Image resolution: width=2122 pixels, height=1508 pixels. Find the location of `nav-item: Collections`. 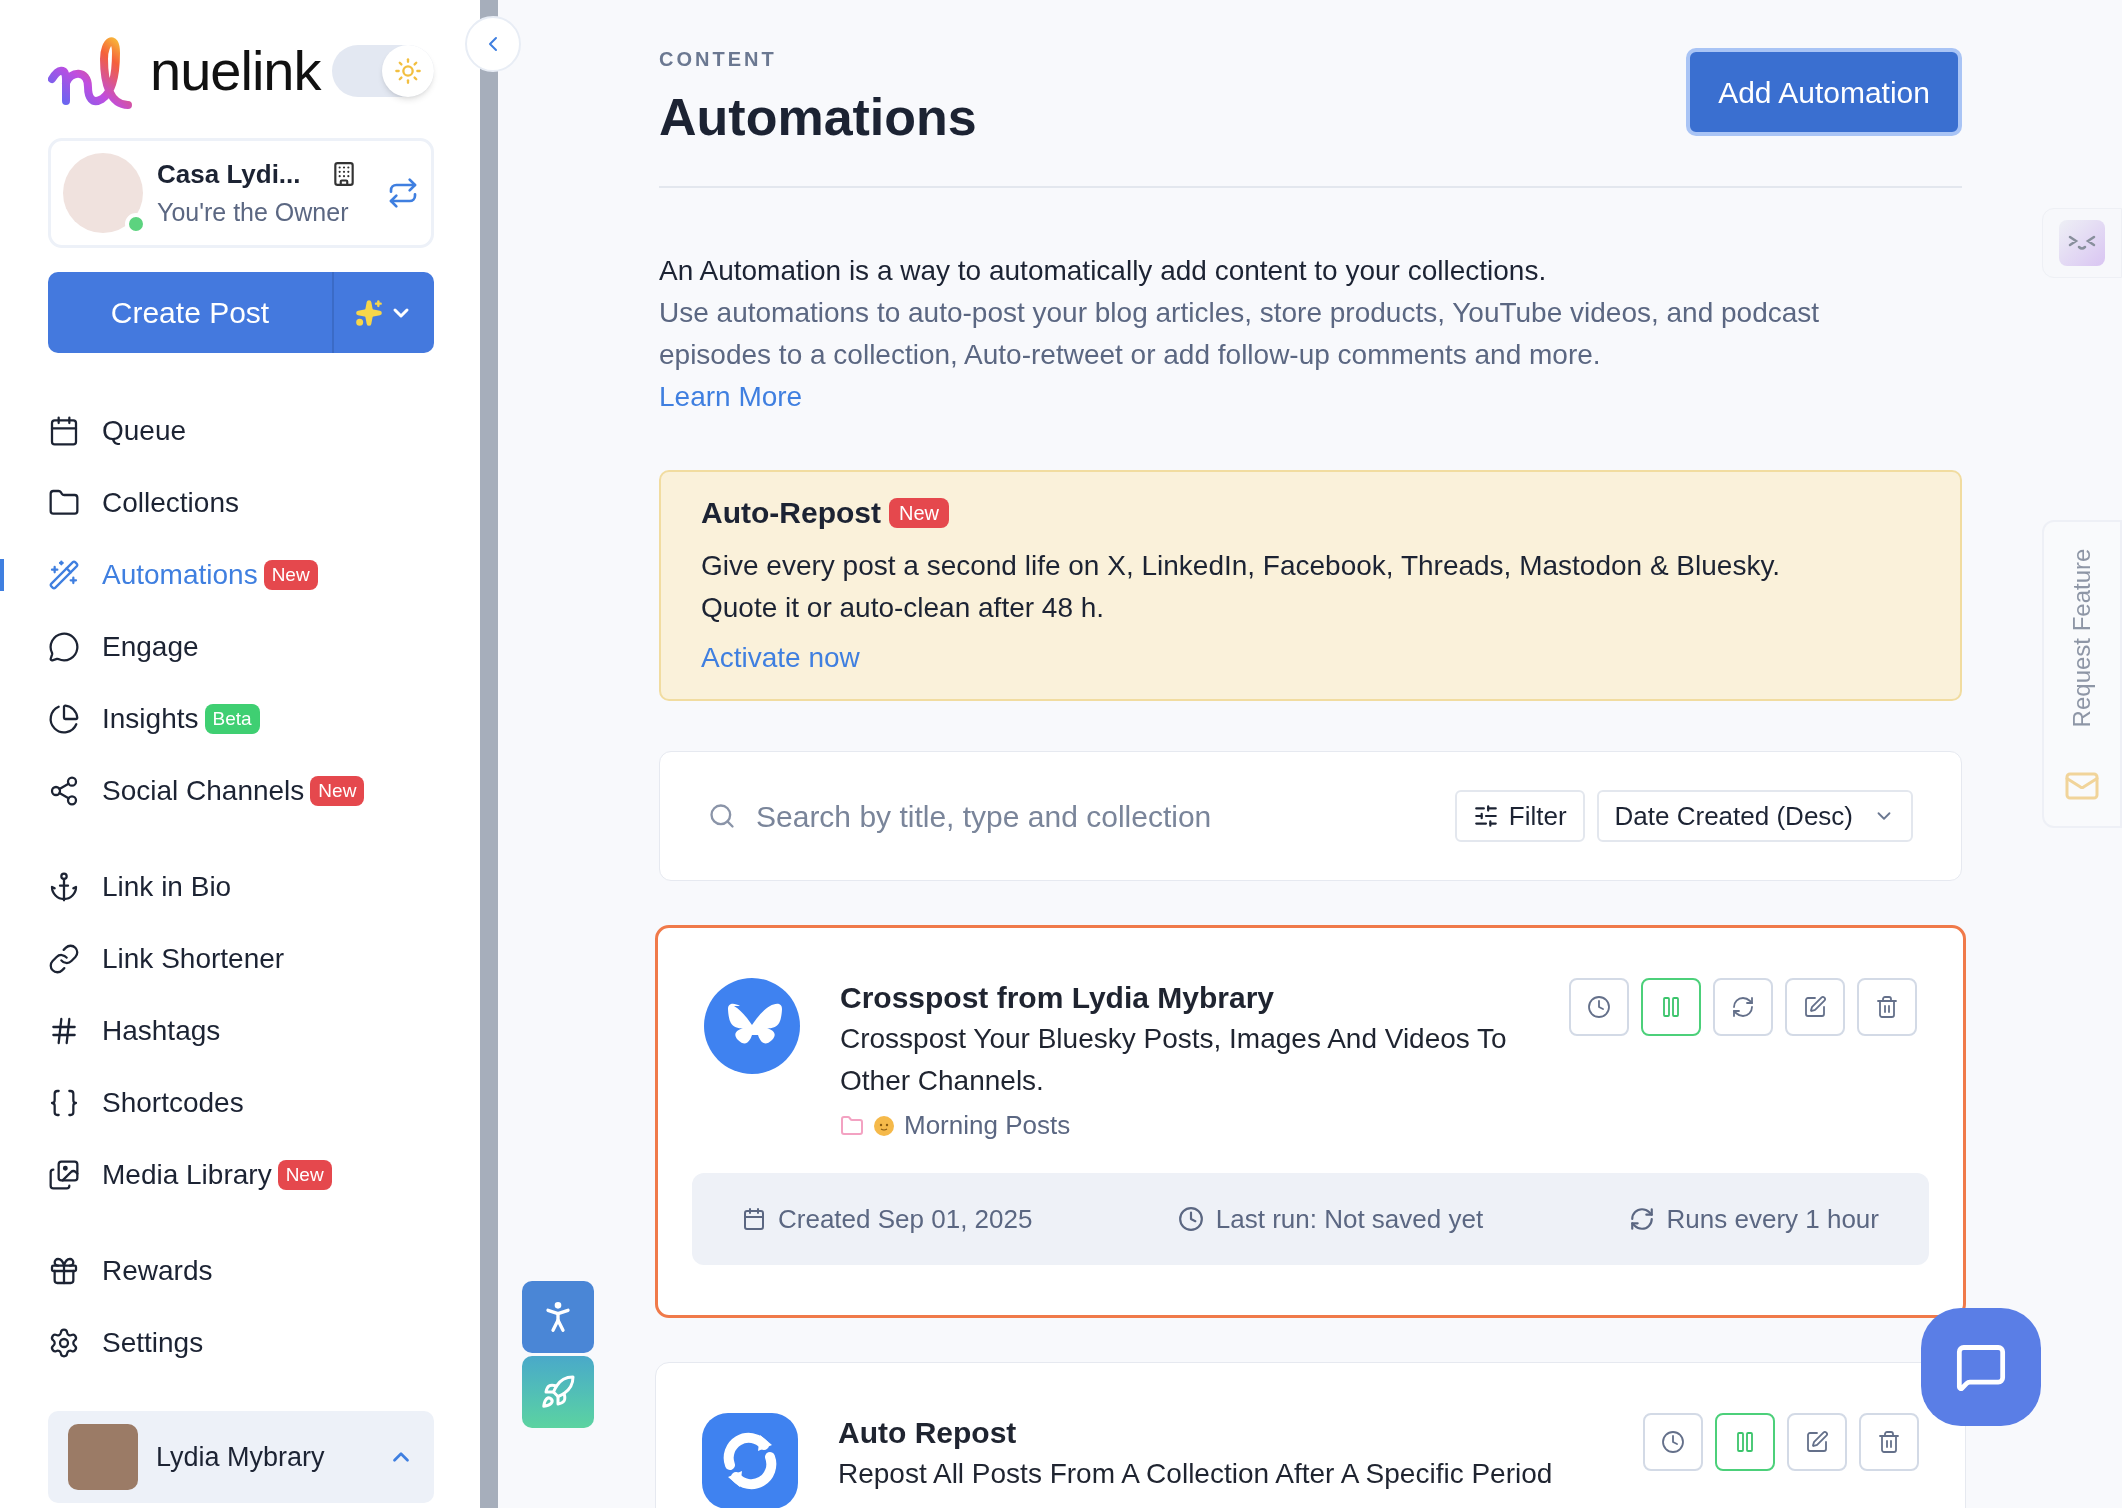

nav-item: Collections is located at coordinates (170, 503).